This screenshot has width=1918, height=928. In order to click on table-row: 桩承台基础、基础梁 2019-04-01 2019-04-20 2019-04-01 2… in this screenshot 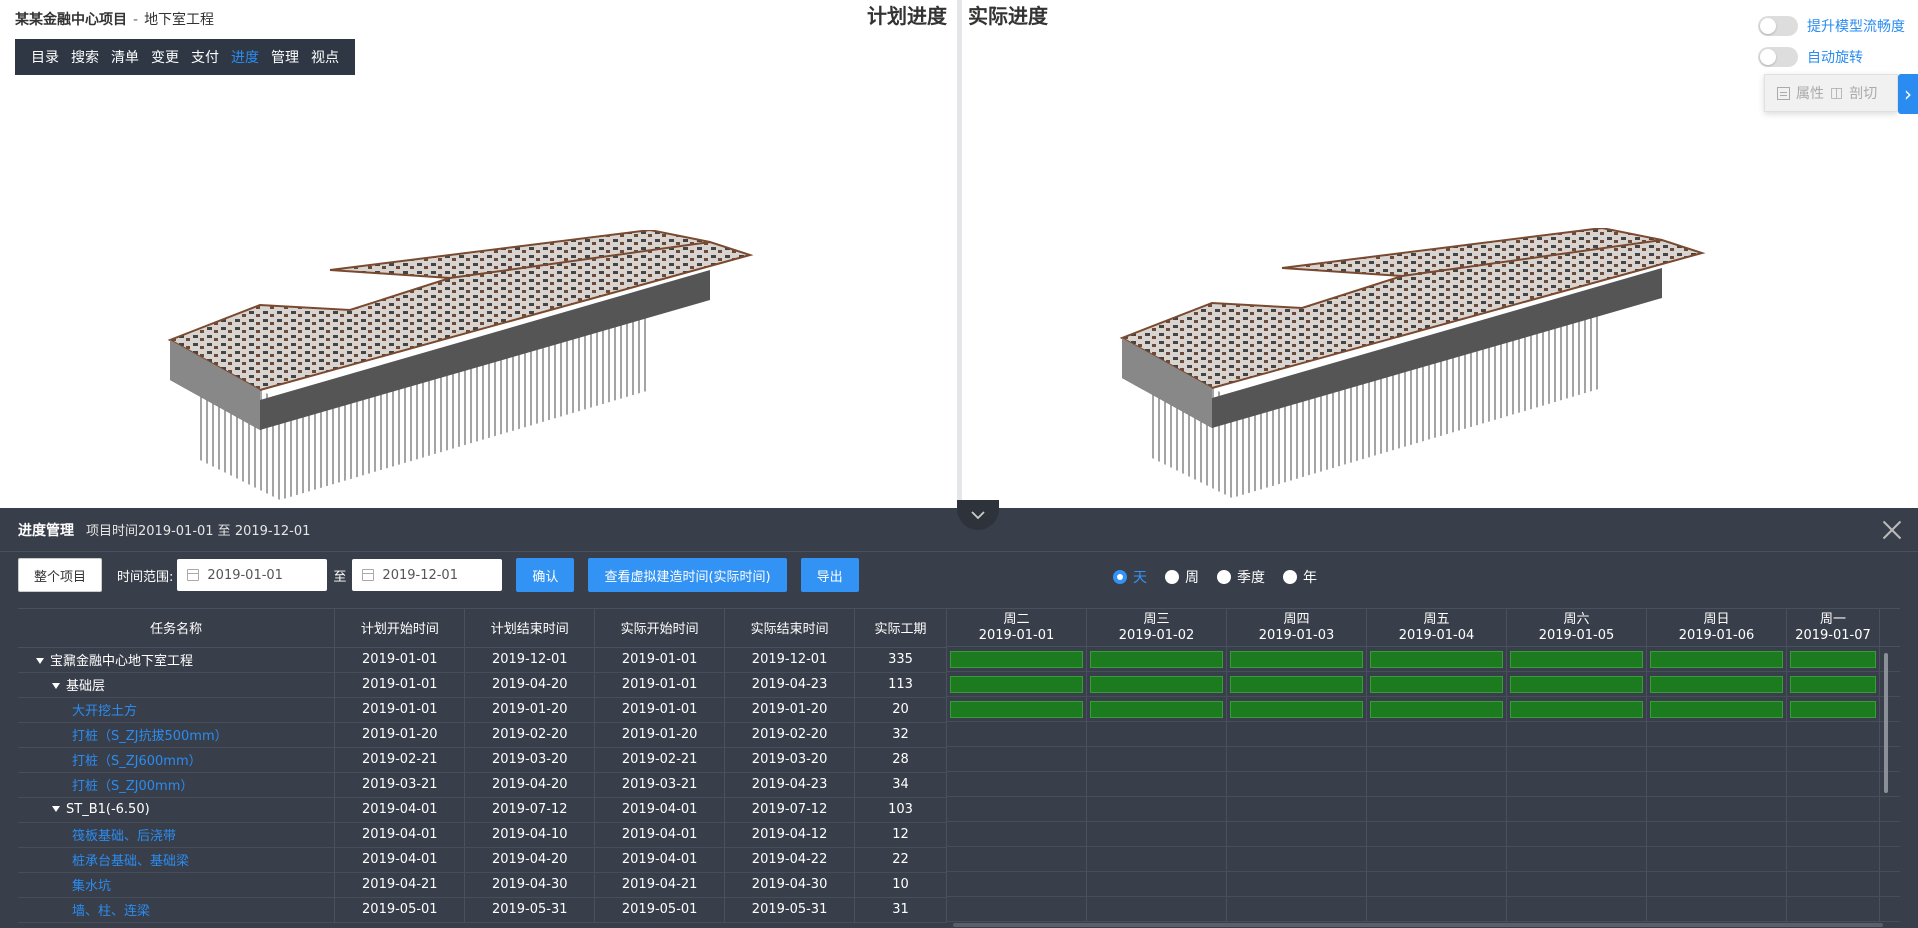, I will do `click(482, 860)`.